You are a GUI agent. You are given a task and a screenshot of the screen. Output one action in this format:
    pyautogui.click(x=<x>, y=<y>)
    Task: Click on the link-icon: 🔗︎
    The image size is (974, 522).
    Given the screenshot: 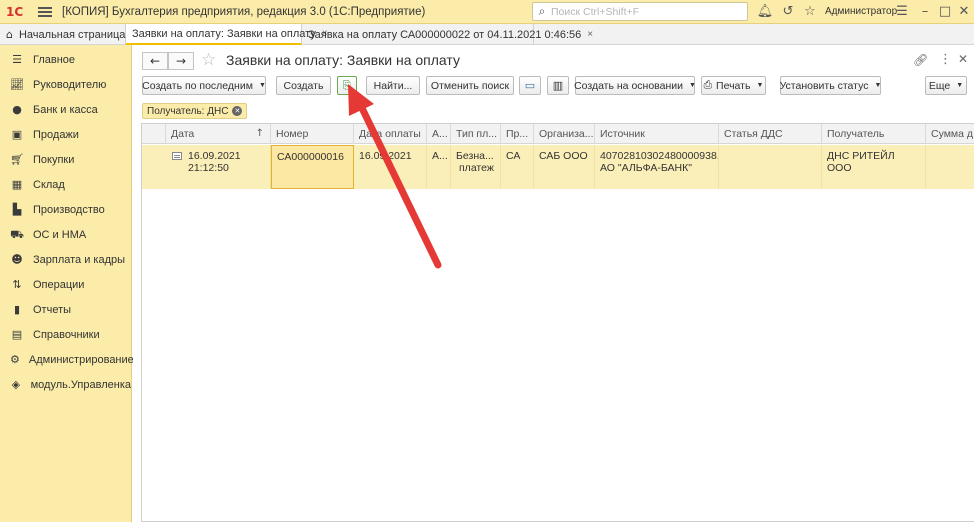 What is the action you would take?
    pyautogui.click(x=920, y=60)
    